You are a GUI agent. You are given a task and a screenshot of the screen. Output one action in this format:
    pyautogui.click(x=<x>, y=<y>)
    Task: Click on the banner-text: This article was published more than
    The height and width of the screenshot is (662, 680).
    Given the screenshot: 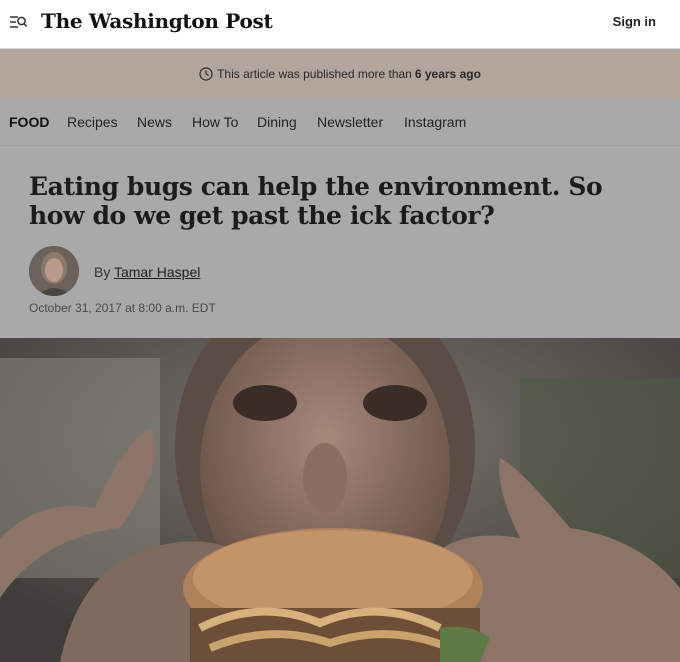 What is the action you would take?
    pyautogui.click(x=314, y=73)
    